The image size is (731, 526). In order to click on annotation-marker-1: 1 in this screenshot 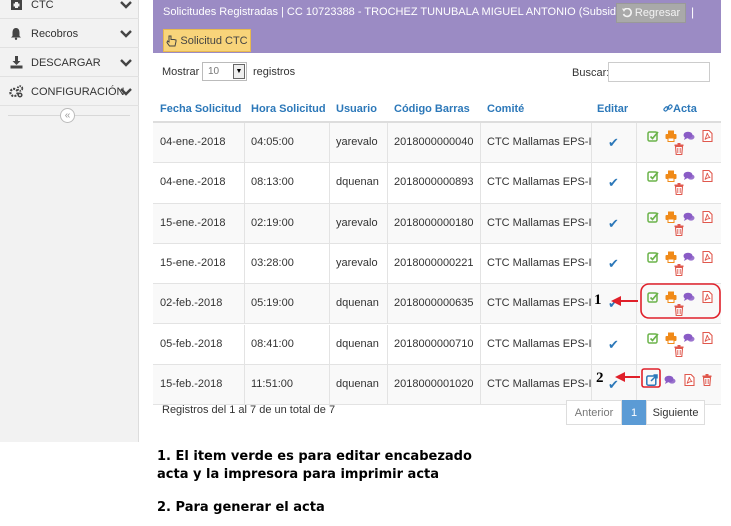, I will do `click(598, 300)`.